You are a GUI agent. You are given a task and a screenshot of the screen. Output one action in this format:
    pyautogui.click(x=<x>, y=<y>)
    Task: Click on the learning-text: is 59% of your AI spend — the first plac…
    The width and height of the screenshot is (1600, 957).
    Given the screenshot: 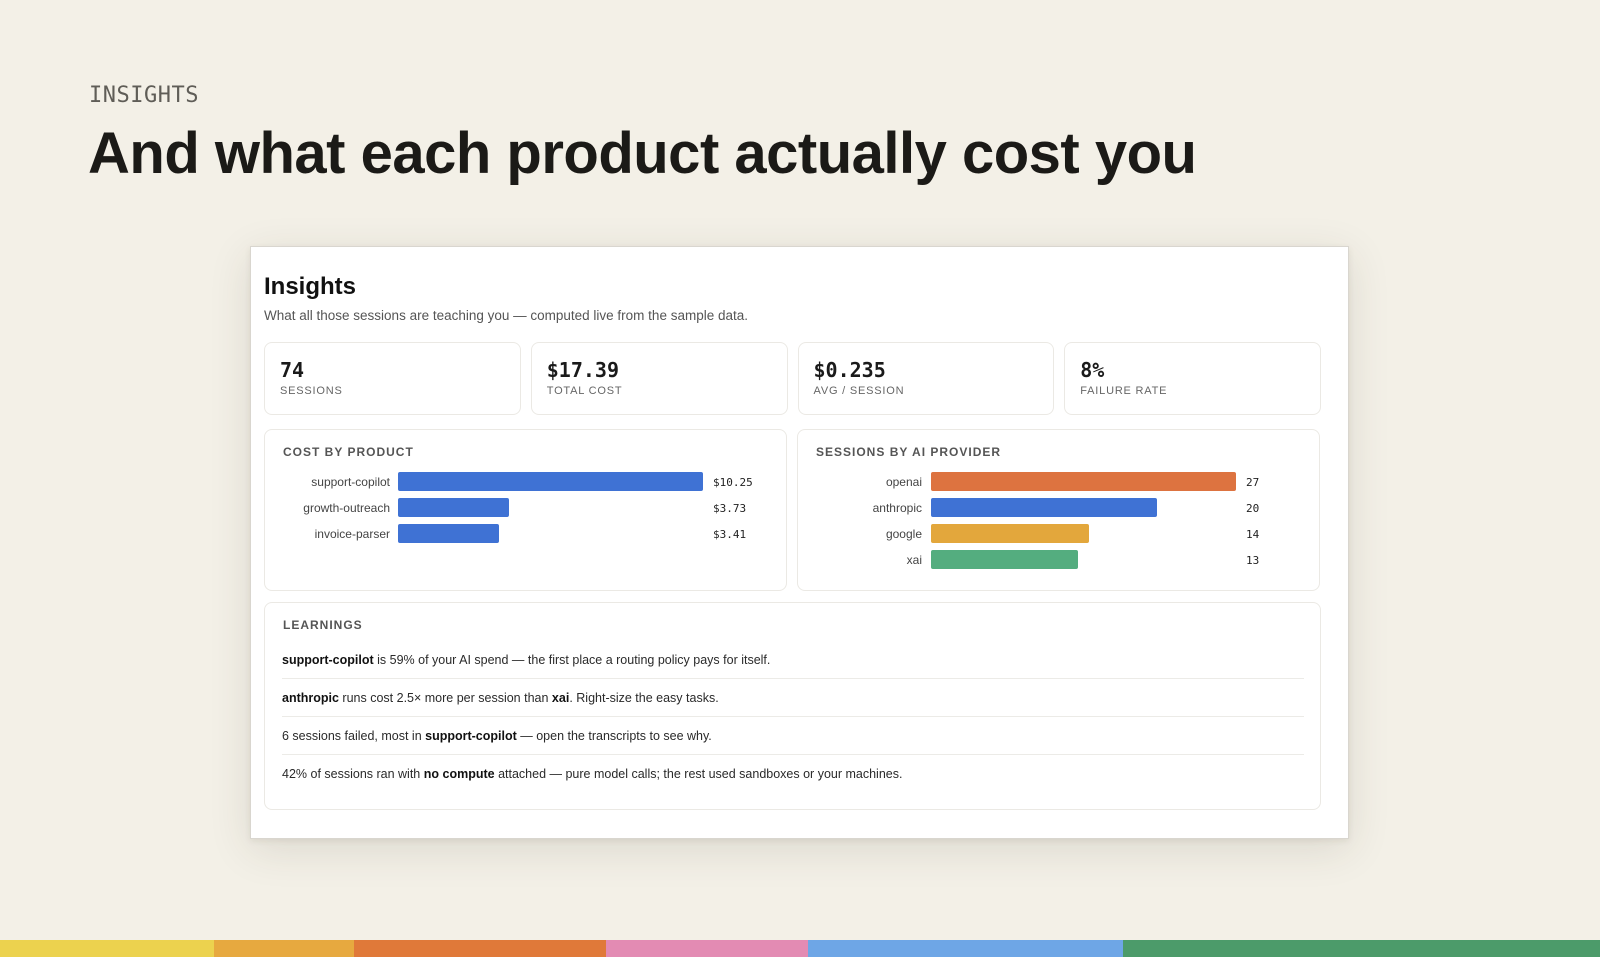 What is the action you would take?
    pyautogui.click(x=572, y=660)
    